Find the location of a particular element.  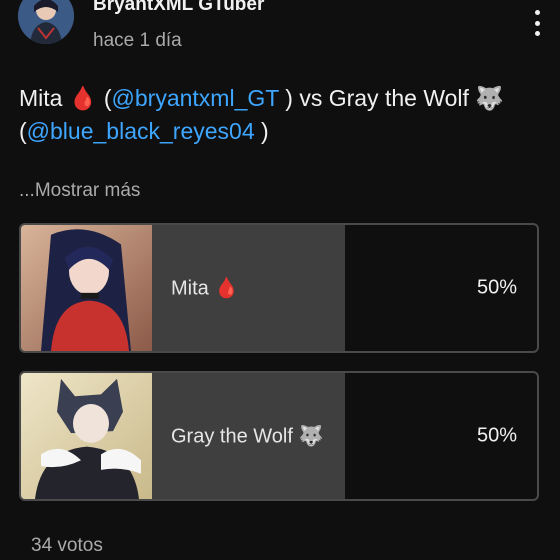

vote-count: 34 votos is located at coordinates (67, 545).